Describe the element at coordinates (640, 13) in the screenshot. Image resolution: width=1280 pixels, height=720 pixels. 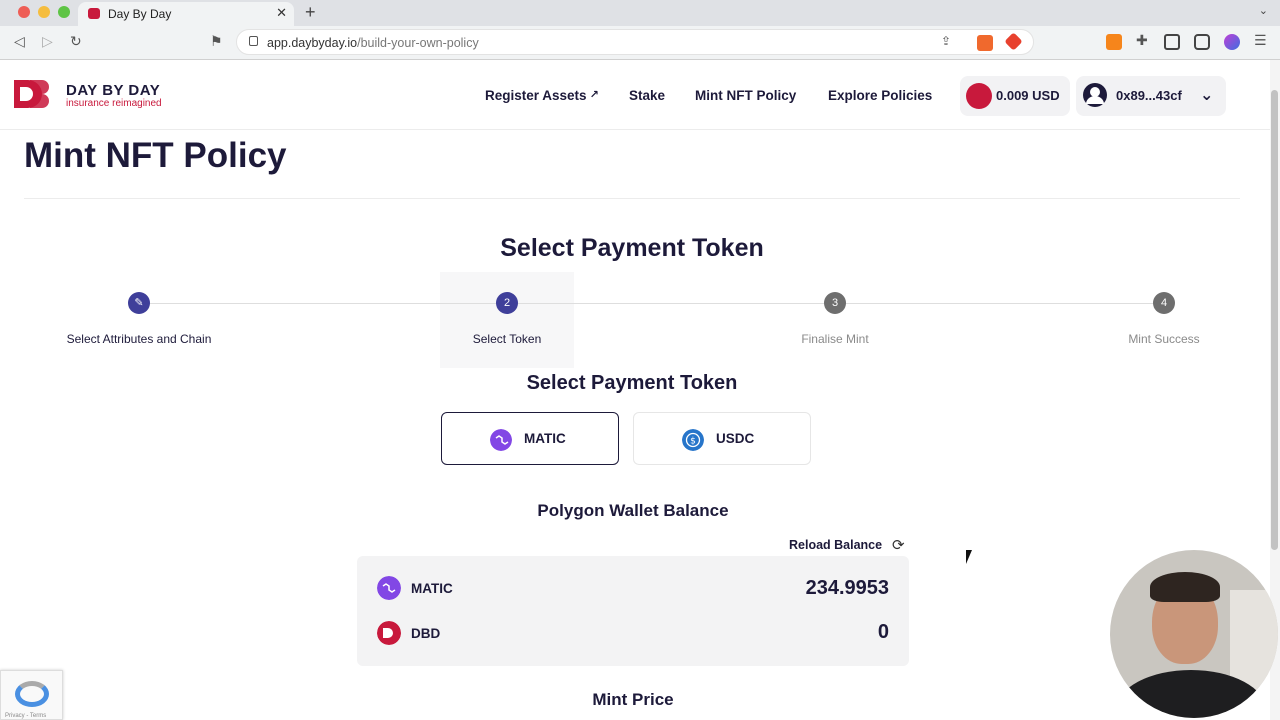
I see `tab-bar: Day By Day ✕ + ⌄` at that location.